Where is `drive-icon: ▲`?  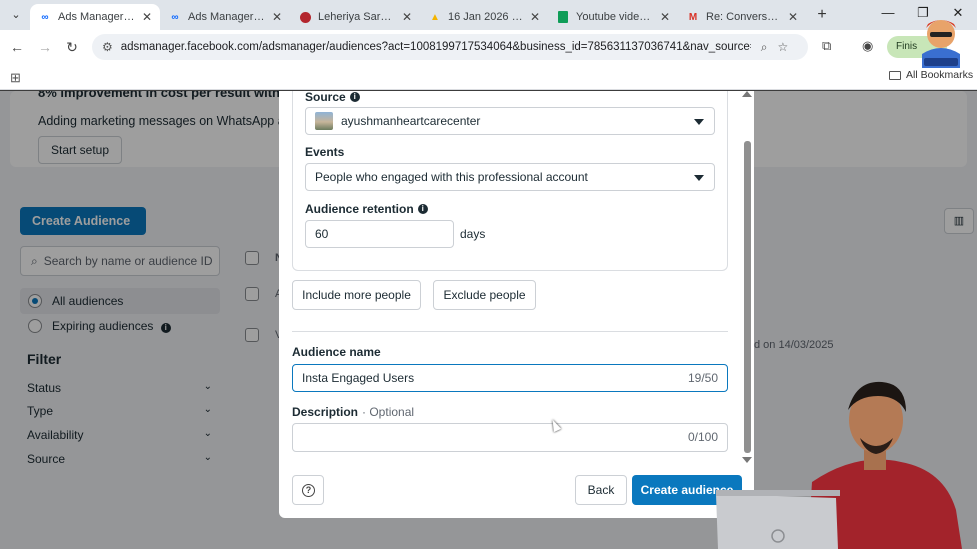
drive-icon: ▲ is located at coordinates (435, 17).